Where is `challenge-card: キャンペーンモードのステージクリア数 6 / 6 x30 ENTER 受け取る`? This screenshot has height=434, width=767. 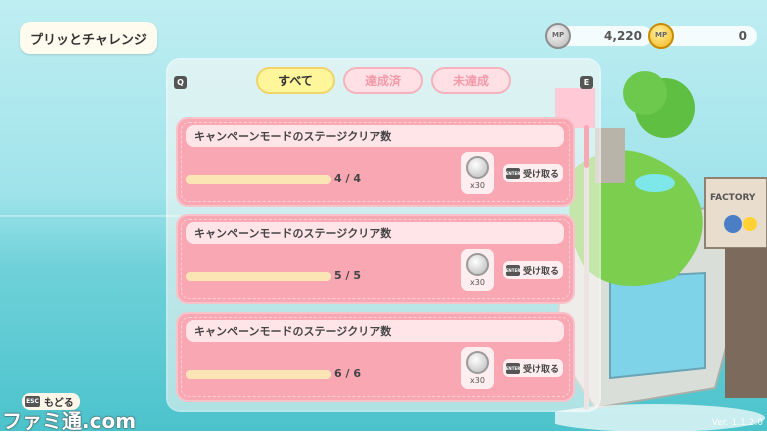 challenge-card: キャンペーンモードのステージクリア数 6 / 6 x30 ENTER 受け取る is located at coordinates (375, 357).